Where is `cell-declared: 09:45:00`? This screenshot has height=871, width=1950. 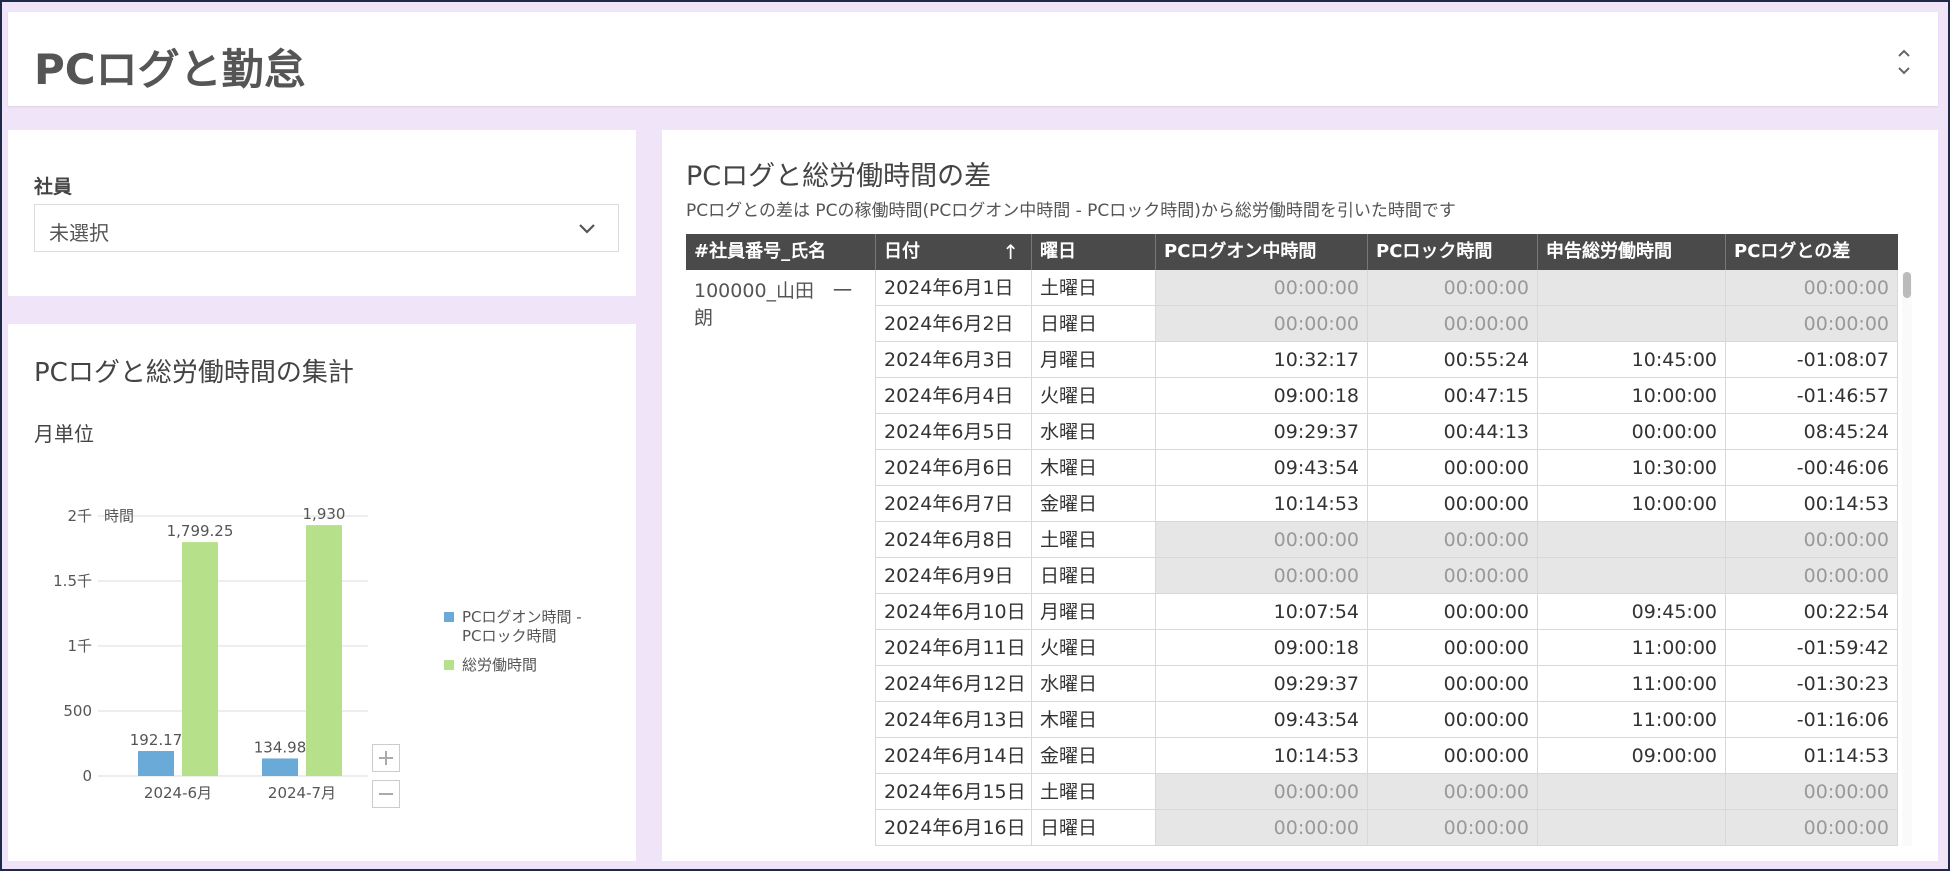
cell-declared: 09:45:00 is located at coordinates (1632, 612).